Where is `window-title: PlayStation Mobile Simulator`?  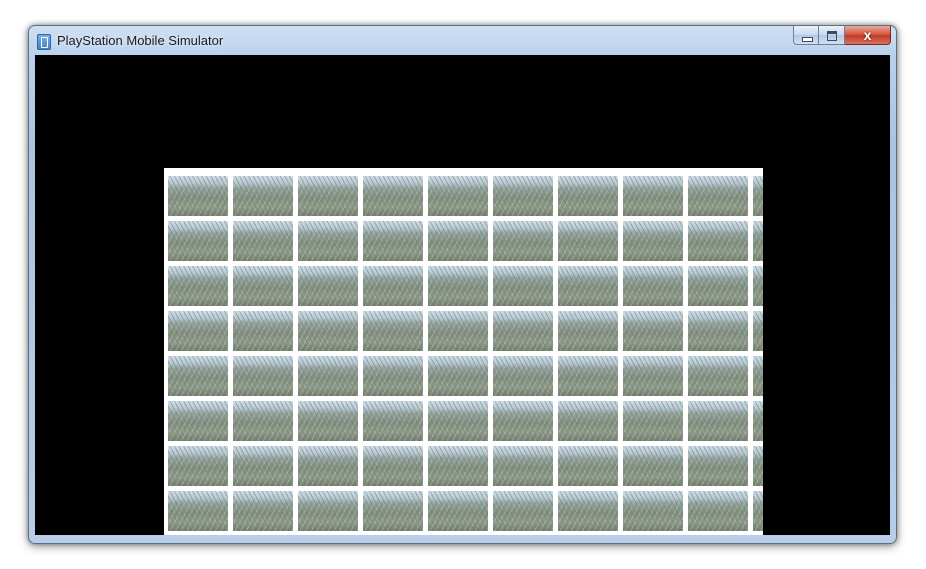 window-title: PlayStation Mobile Simulator is located at coordinates (140, 40).